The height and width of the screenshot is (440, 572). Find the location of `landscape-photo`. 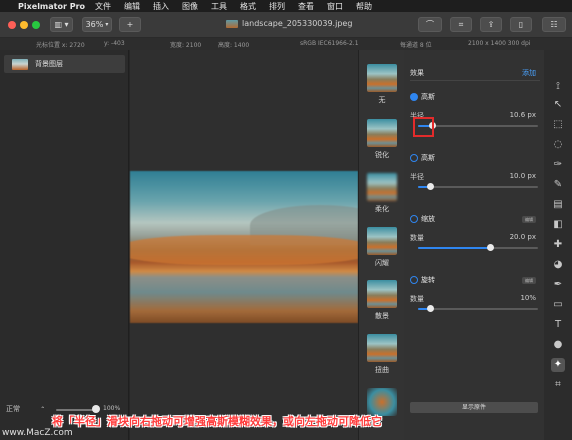

landscape-photo is located at coordinates (244, 247).